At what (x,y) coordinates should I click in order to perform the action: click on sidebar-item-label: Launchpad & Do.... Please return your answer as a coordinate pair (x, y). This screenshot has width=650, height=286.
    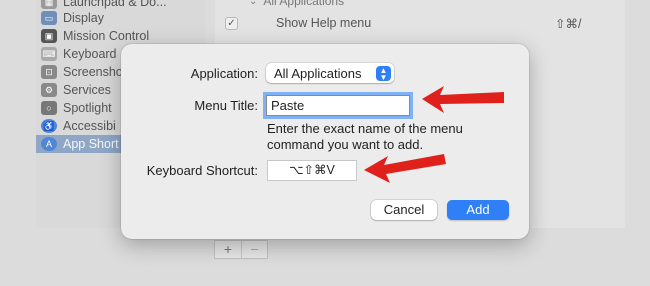
    Looking at the image, I should click on (115, 4).